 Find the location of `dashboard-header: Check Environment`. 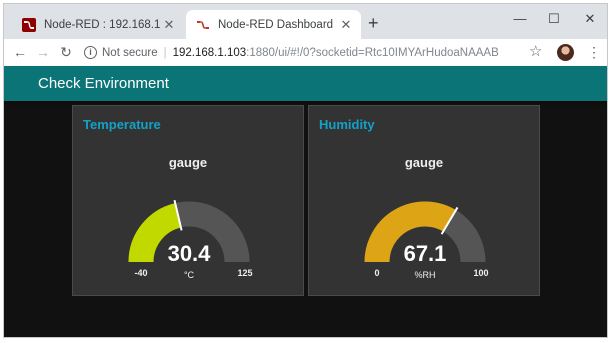

dashboard-header: Check Environment is located at coordinates (305, 83).